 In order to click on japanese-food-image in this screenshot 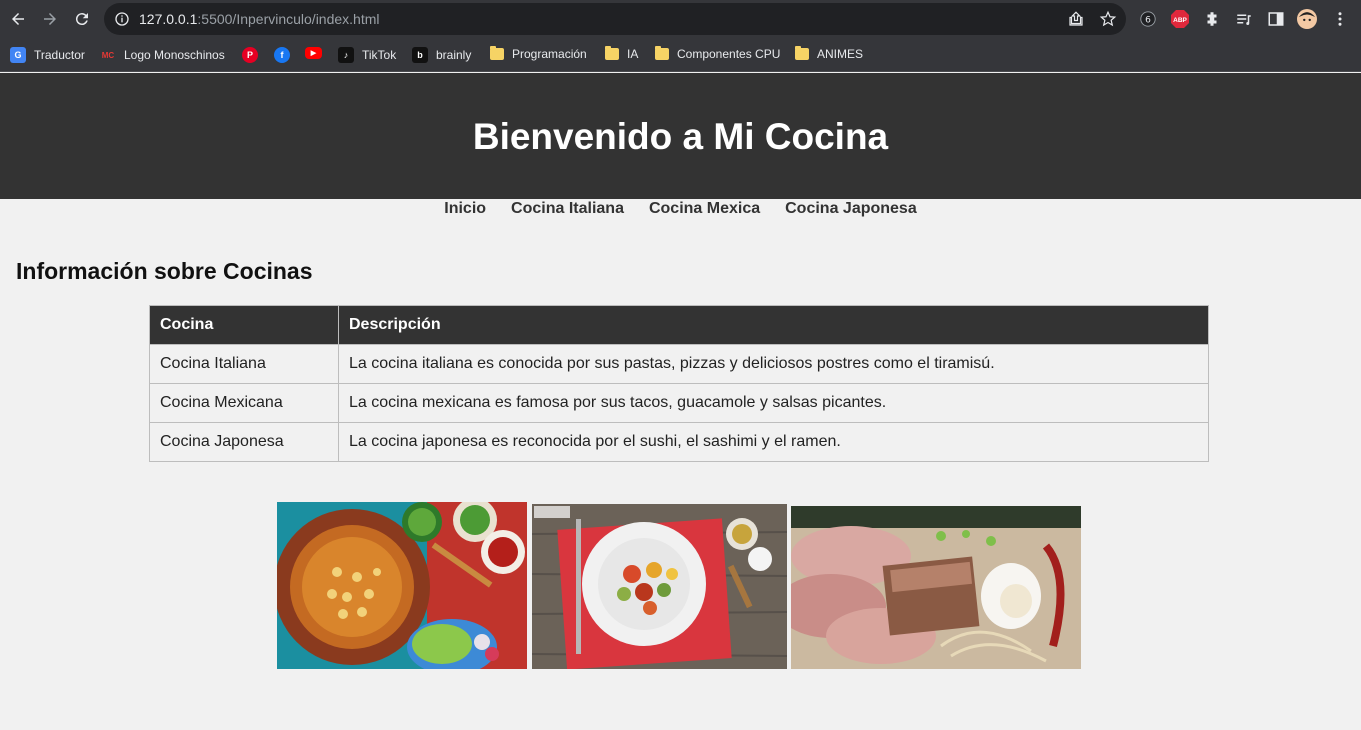, I will do `click(936, 587)`.